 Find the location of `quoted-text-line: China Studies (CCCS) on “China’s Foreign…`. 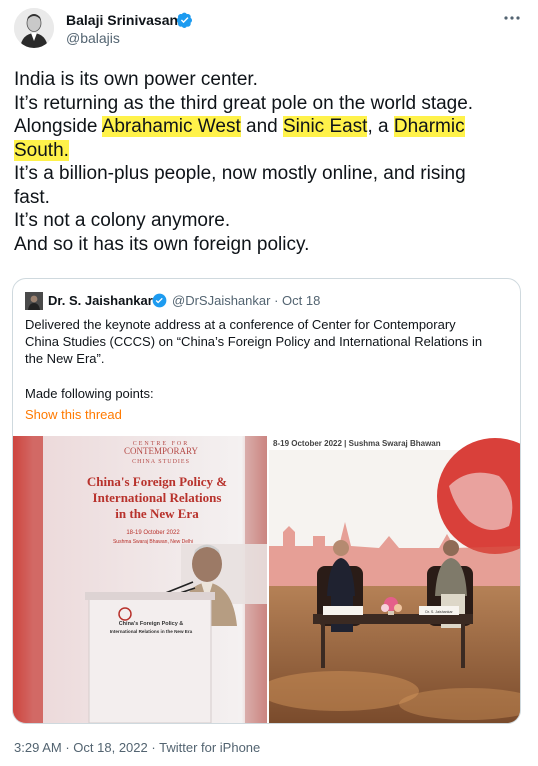

quoted-text-line: China Studies (CCCS) on “China’s Foreign… is located at coordinates (254, 341).